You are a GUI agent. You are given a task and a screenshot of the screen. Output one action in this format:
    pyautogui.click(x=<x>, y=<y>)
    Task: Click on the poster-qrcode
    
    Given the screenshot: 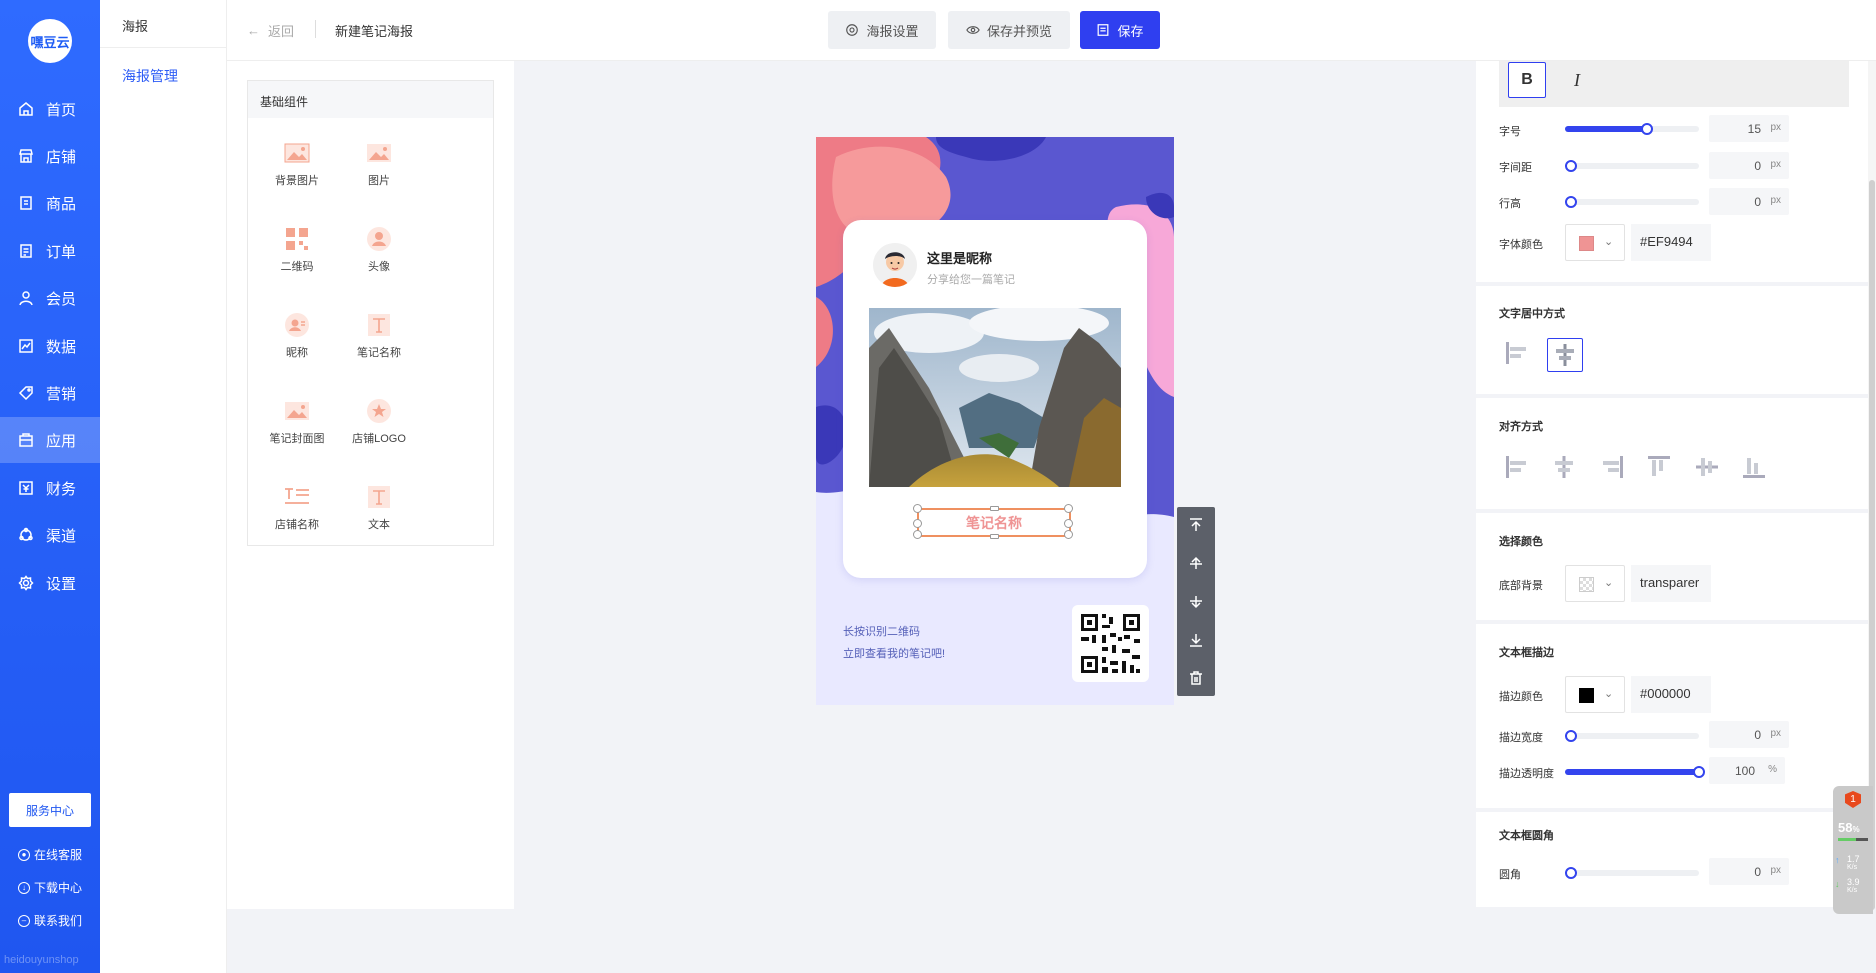 What is the action you would take?
    pyautogui.click(x=1110, y=643)
    